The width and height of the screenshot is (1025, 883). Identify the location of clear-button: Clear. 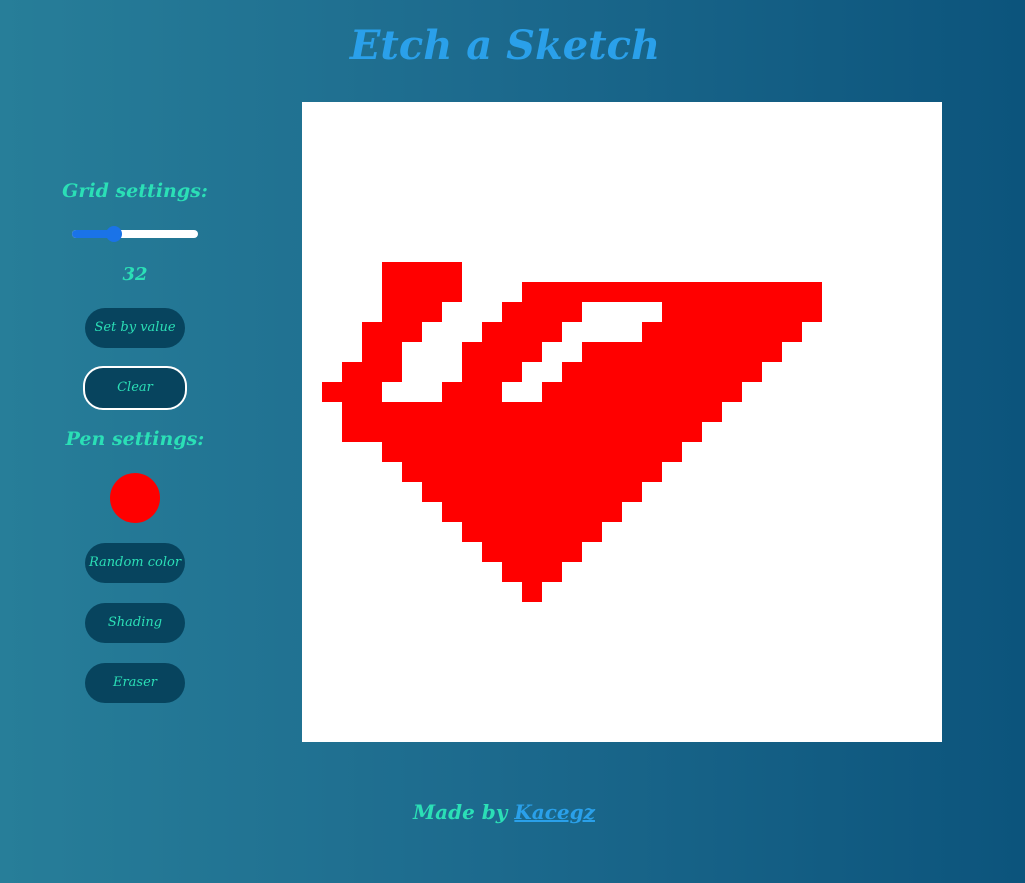
(135, 388).